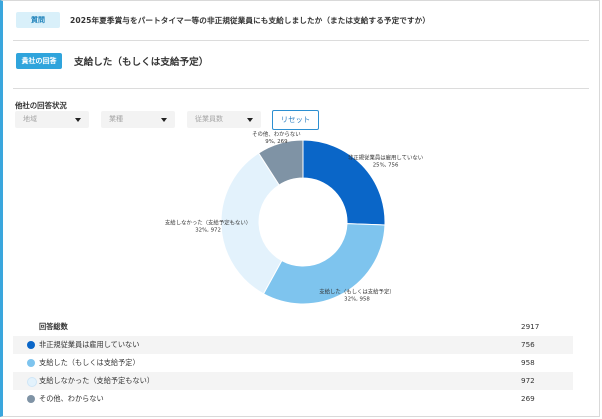 Image resolution: width=602 pixels, height=419 pixels. I want to click on table-total-row: 回答総数 2917, so click(293, 327).